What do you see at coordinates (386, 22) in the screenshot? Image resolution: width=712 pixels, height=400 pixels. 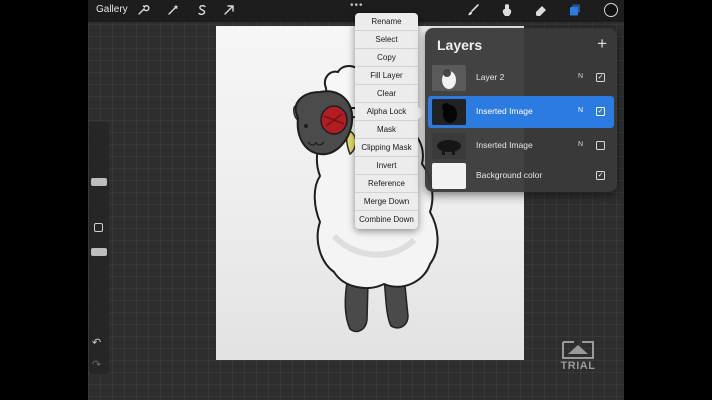 I see `menu-item-rename: Rename` at bounding box center [386, 22].